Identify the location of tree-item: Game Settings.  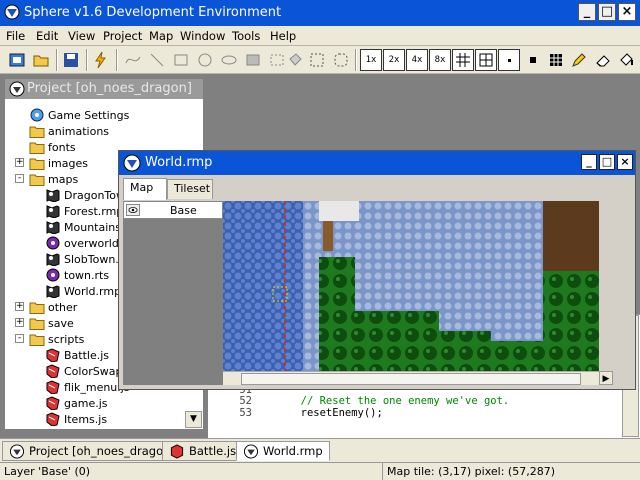
(79, 115).